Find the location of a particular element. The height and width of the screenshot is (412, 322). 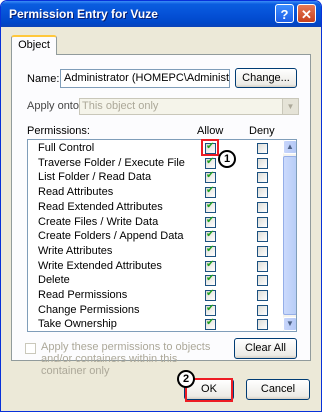

permission-row: Create Folders / Append Data is located at coordinates (155, 236).